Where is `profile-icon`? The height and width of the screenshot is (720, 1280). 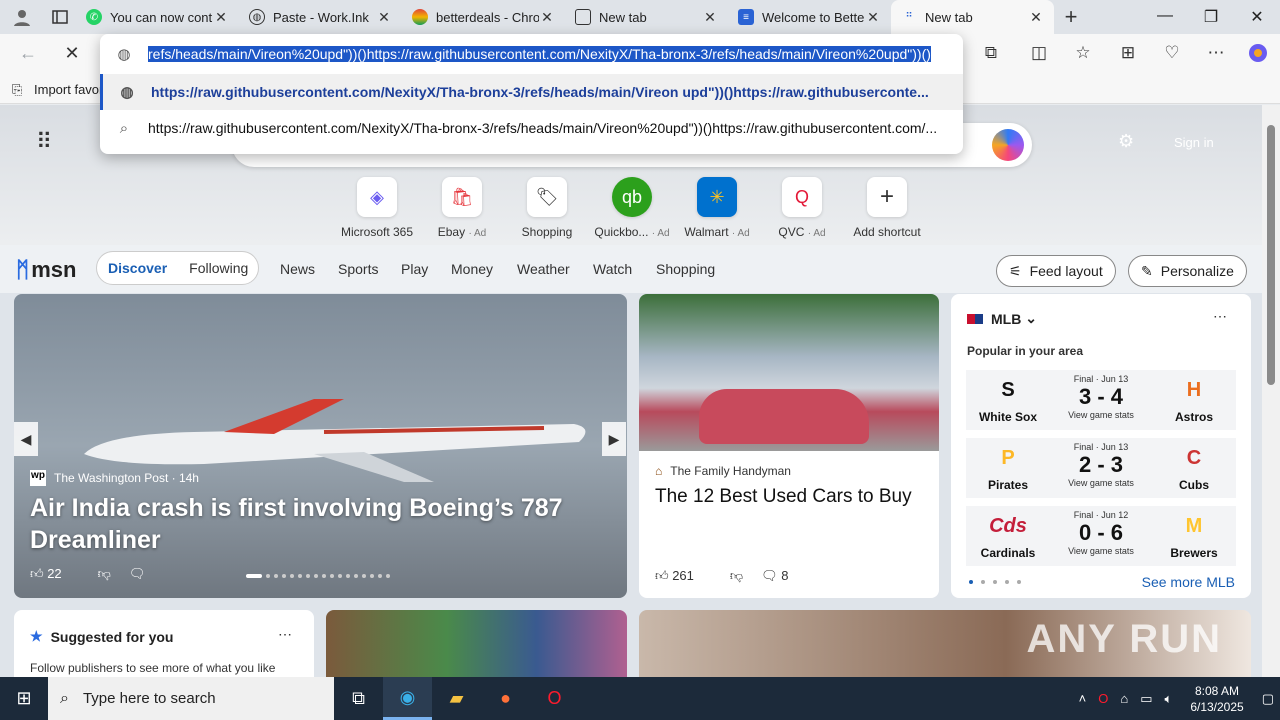 profile-icon is located at coordinates (22, 17).